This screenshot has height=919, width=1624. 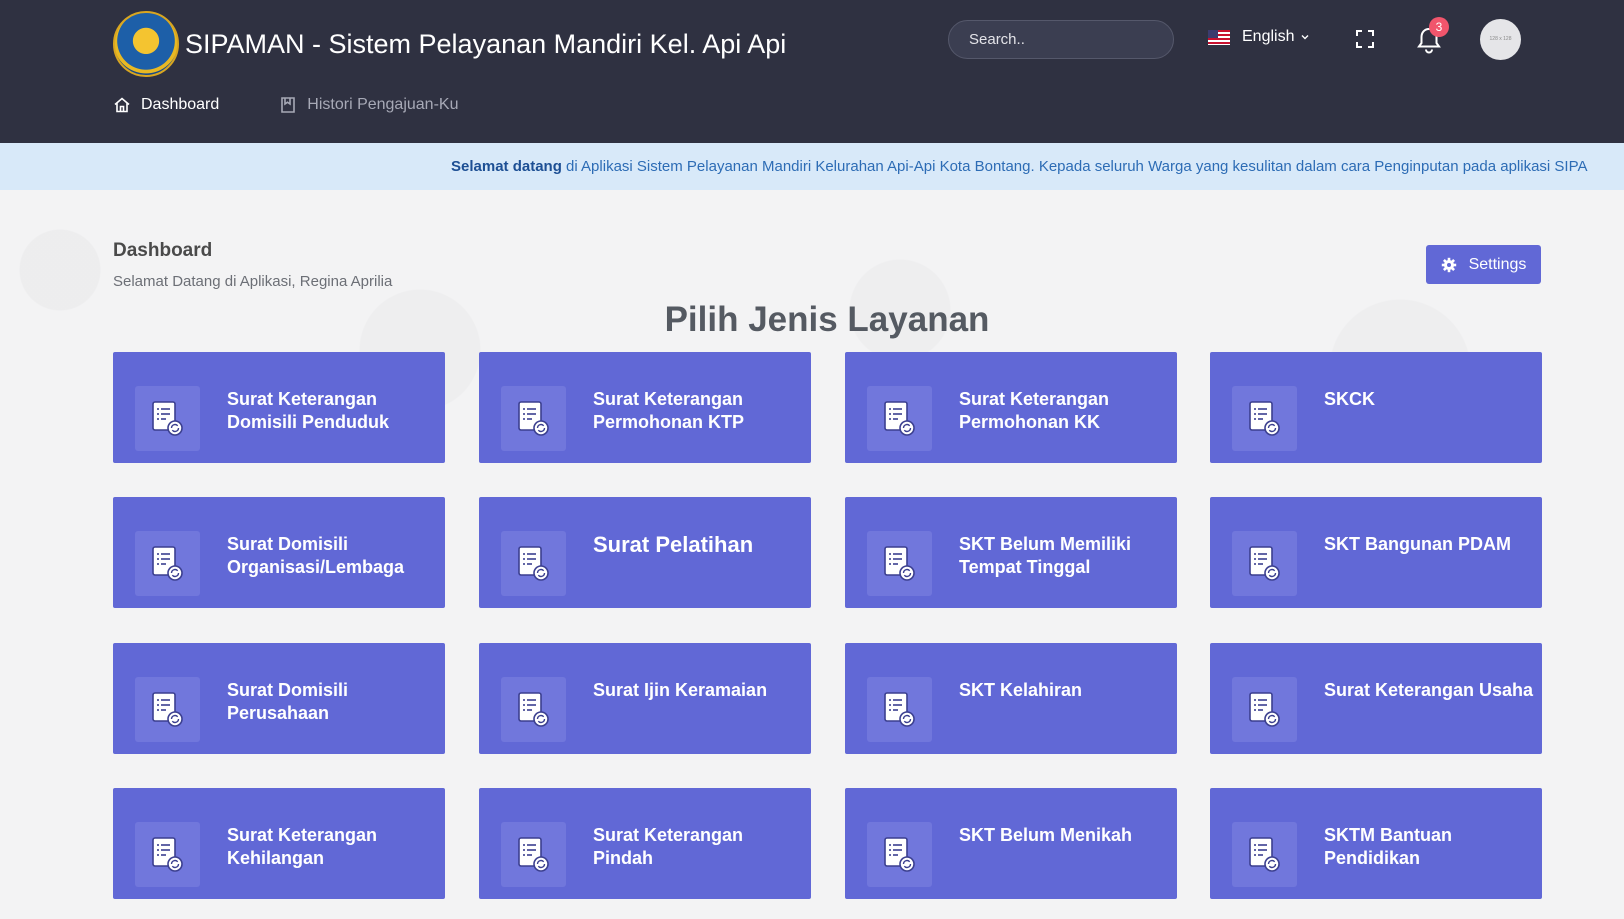 What do you see at coordinates (1448, 264) in the screenshot?
I see `gear-icon` at bounding box center [1448, 264].